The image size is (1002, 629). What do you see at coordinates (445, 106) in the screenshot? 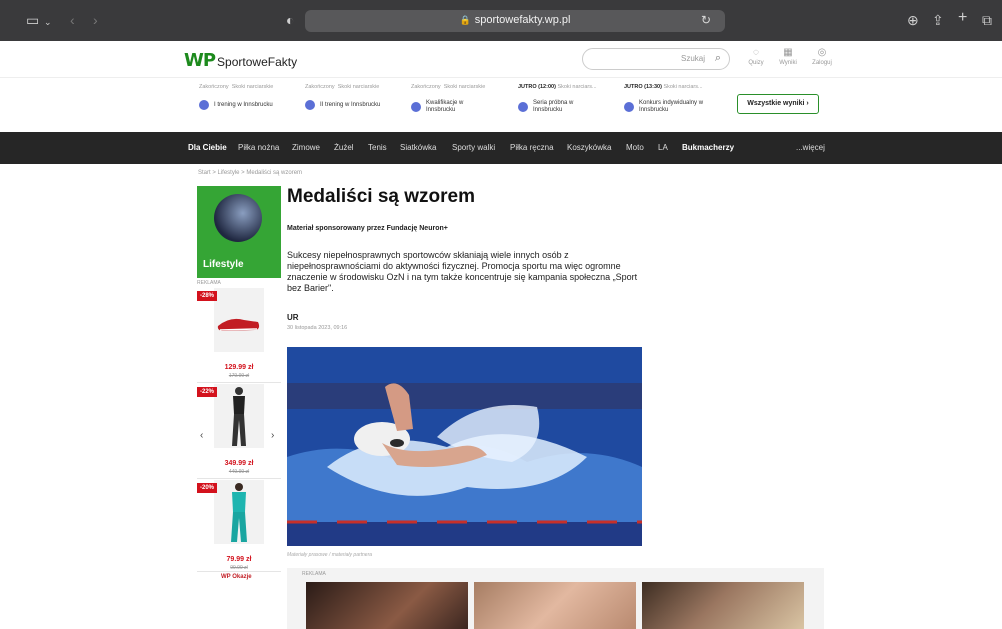
I see `event-title: Kwalifikacje w Innsbrucku` at bounding box center [445, 106].